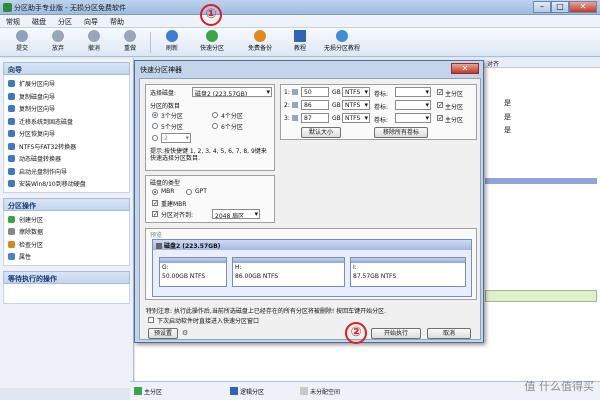 The image size is (600, 400). Describe the element at coordinates (66, 277) in the screenshot. I see `pending-ops-panel-title: 等待执行的操作` at that location.